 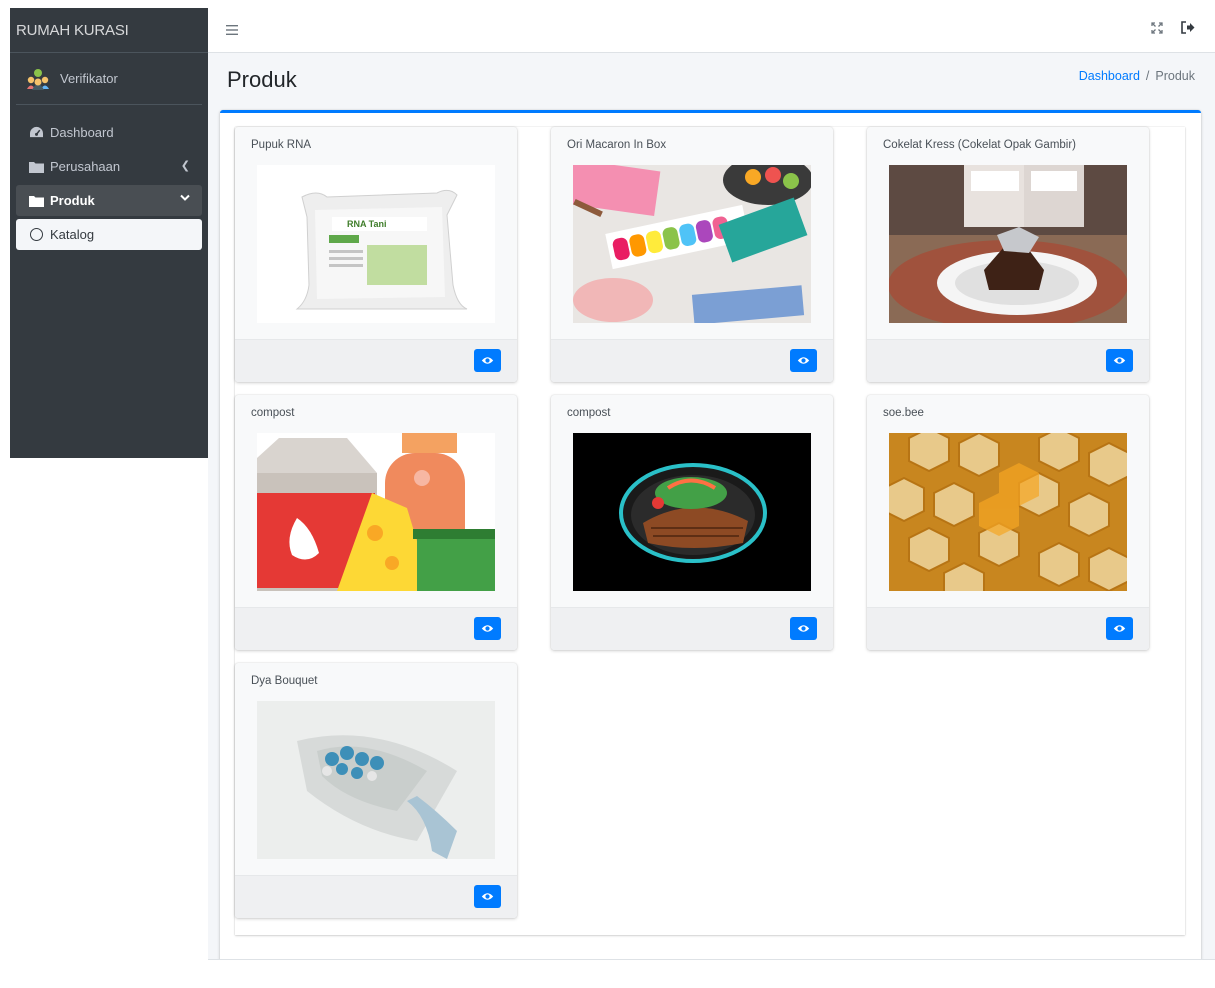 What do you see at coordinates (85, 166) in the screenshot?
I see `sidebar-item-label: Perusahaan` at bounding box center [85, 166].